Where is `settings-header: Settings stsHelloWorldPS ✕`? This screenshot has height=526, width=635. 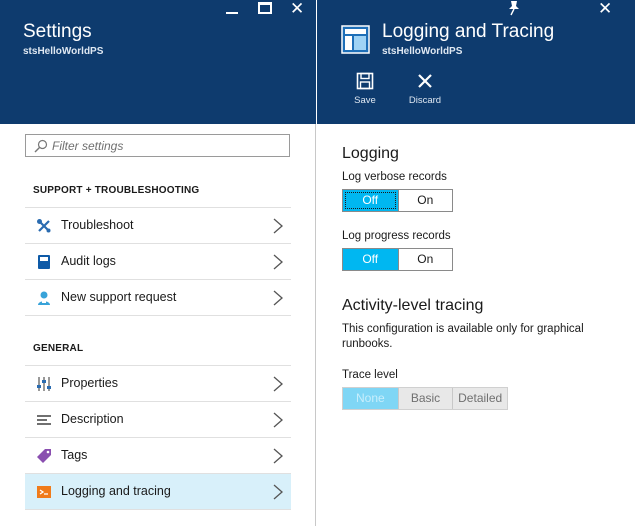 settings-header: Settings stsHelloWorldPS ✕ is located at coordinates (158, 62).